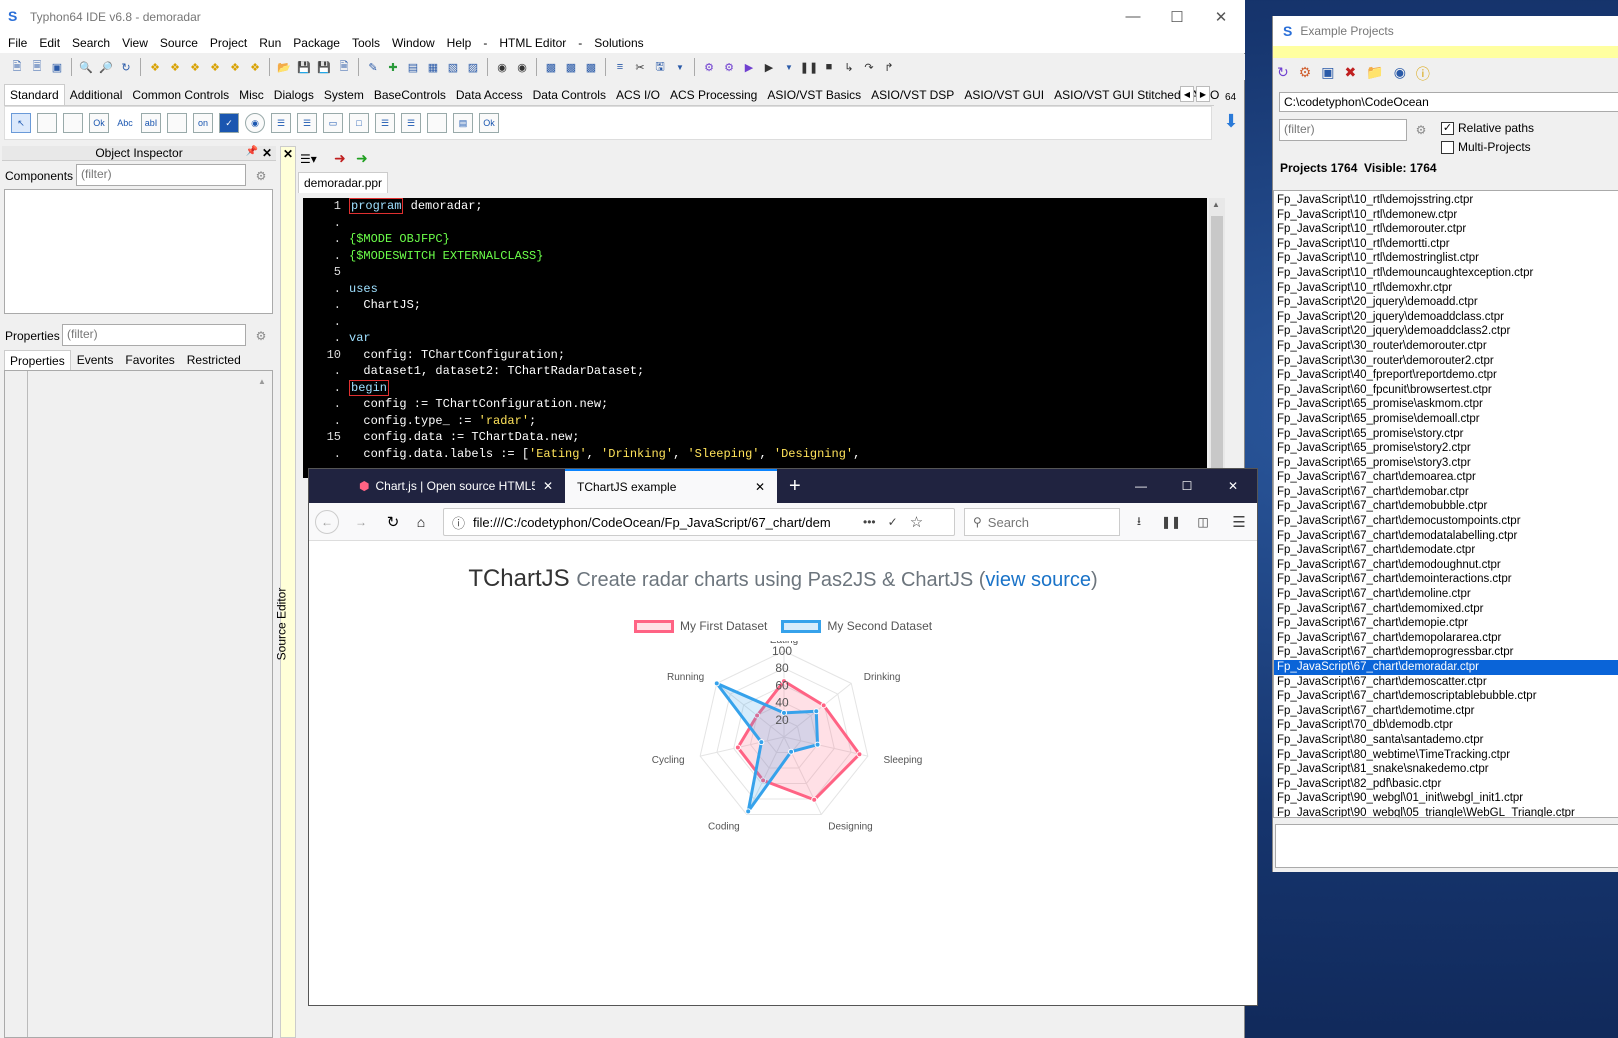  What do you see at coordinates (37, 67) in the screenshot?
I see `open-file-icon: 🗏` at bounding box center [37, 67].